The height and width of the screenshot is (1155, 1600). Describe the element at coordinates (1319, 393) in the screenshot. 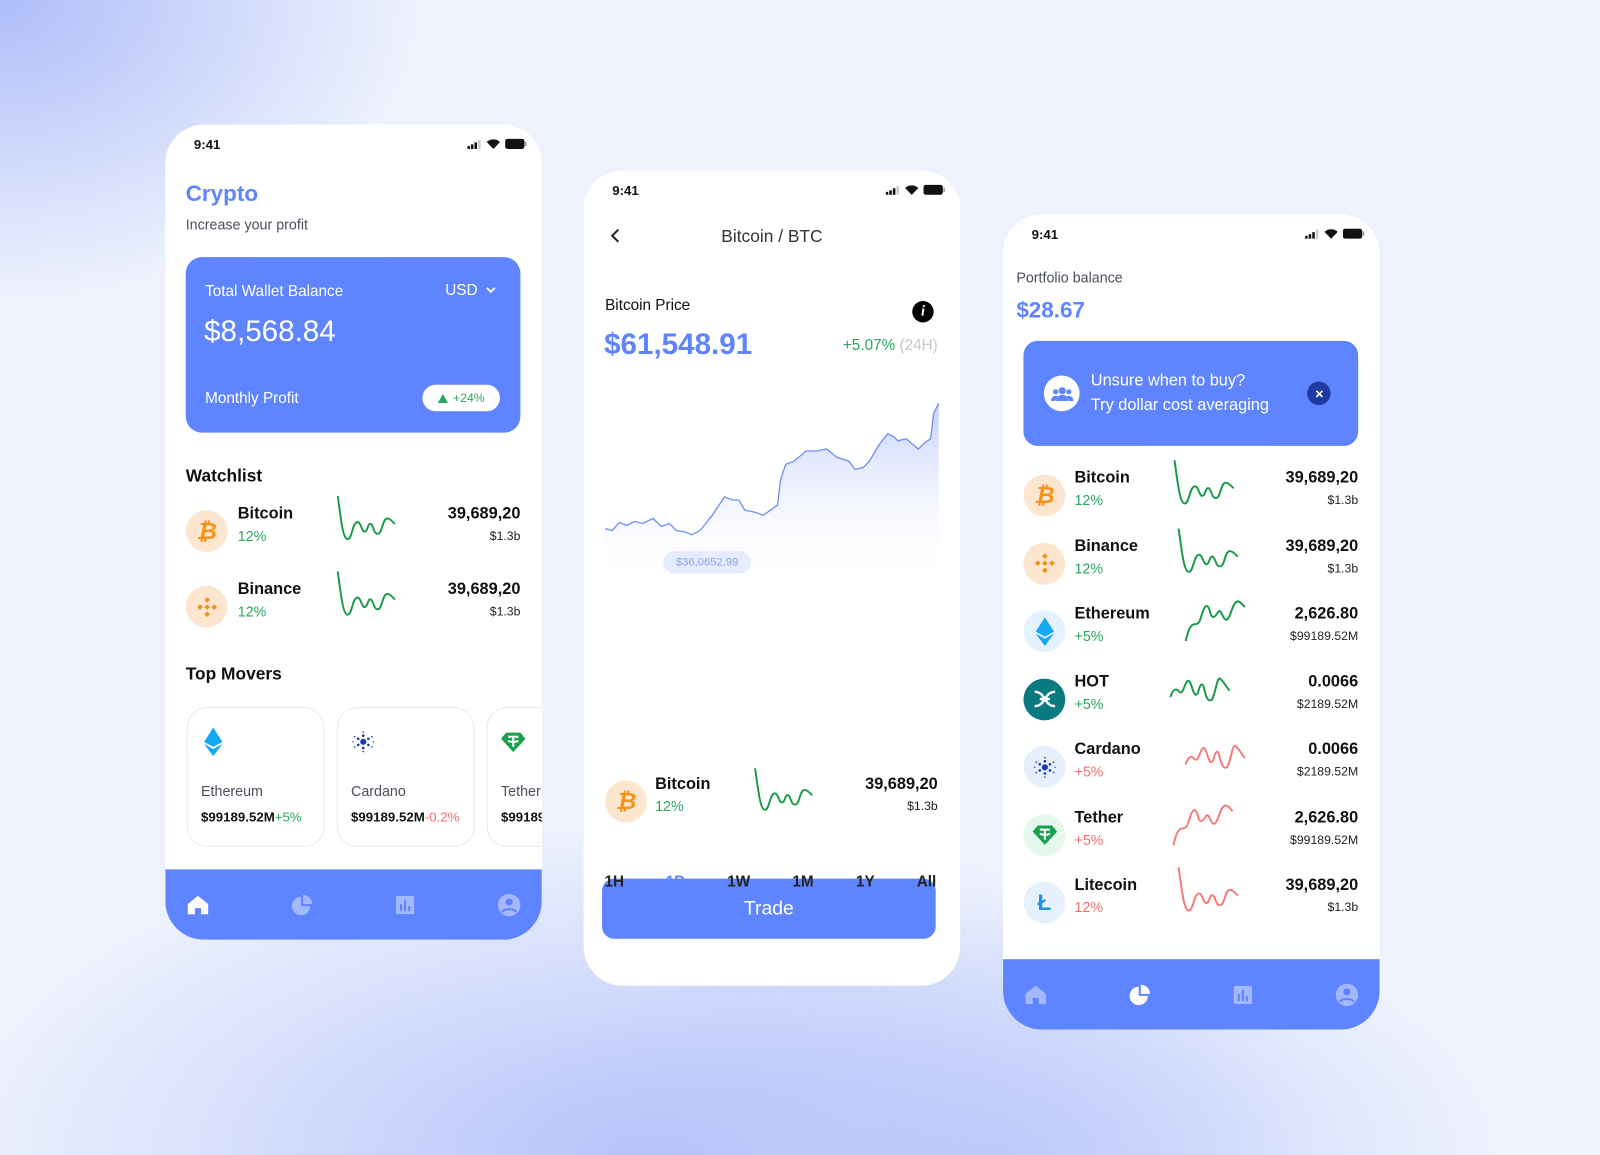

I see `close-banner-button` at that location.